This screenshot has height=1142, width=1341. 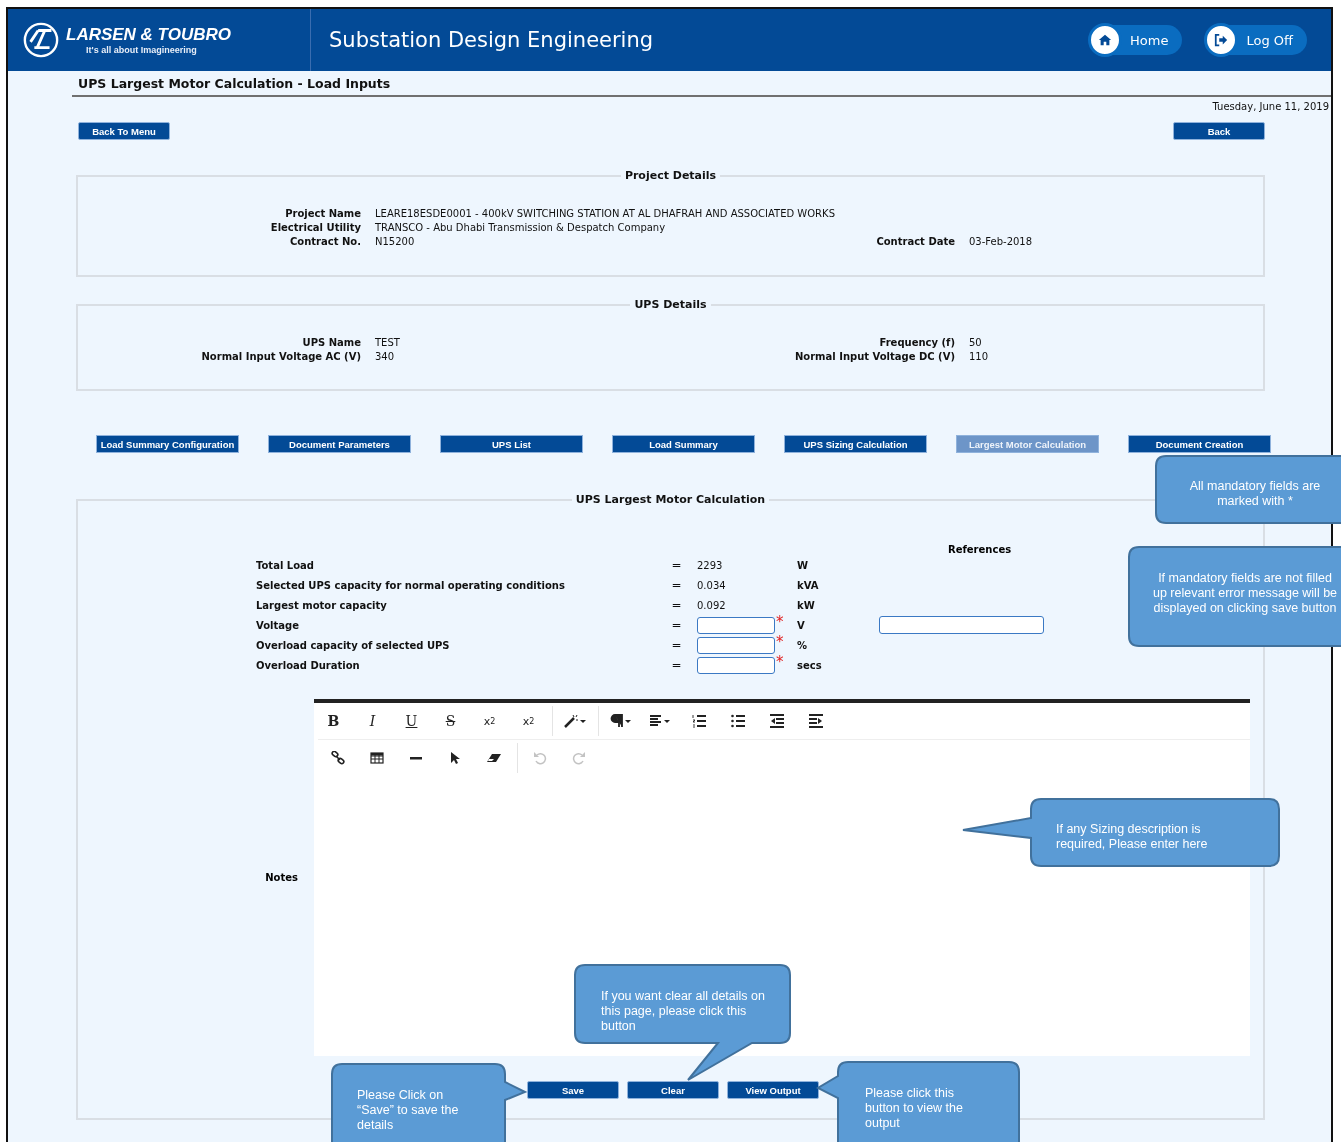 What do you see at coordinates (1001, 241) in the screenshot?
I see `field-value: 03-Feb-2018` at bounding box center [1001, 241].